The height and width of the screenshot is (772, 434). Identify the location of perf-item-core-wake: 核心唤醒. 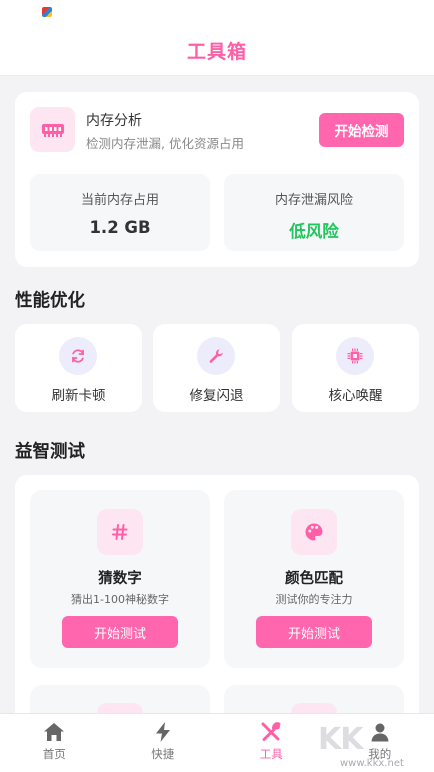
(355, 368).